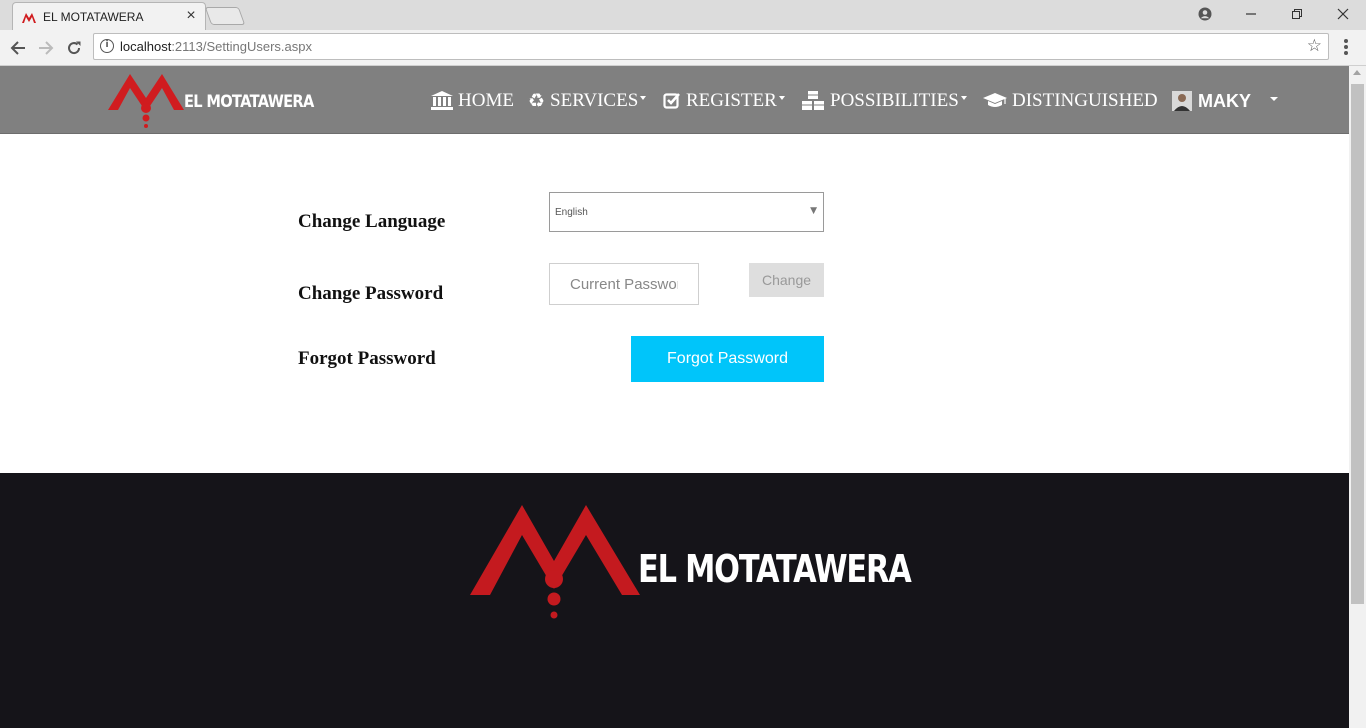  I want to click on page-scrollbar, so click(1357, 397).